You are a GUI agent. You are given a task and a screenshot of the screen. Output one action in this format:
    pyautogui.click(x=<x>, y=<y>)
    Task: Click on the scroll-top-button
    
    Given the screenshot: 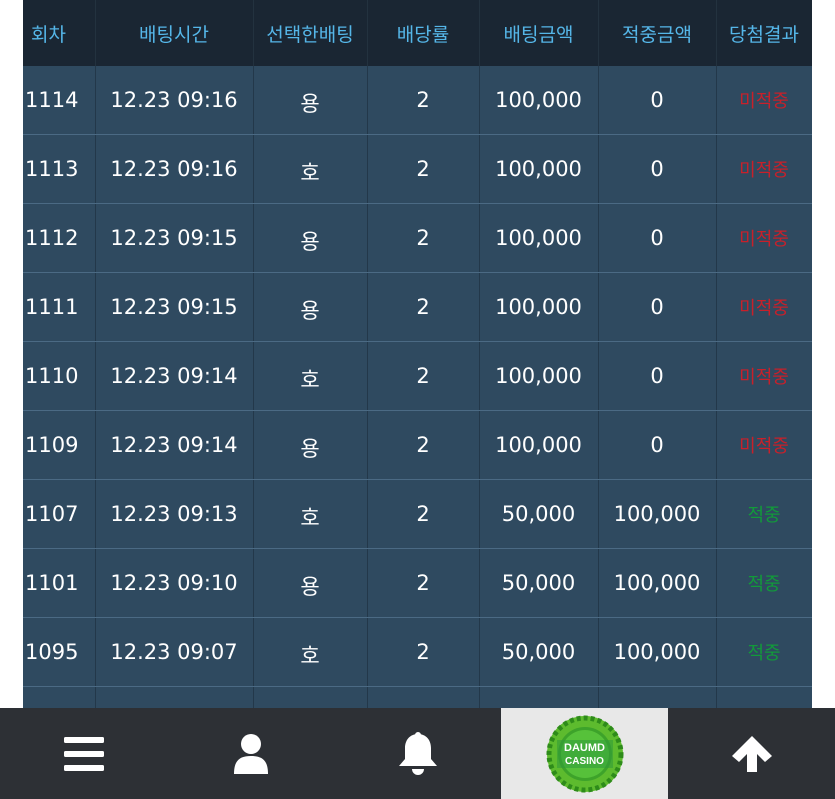 What is the action you would take?
    pyautogui.click(x=751, y=753)
    